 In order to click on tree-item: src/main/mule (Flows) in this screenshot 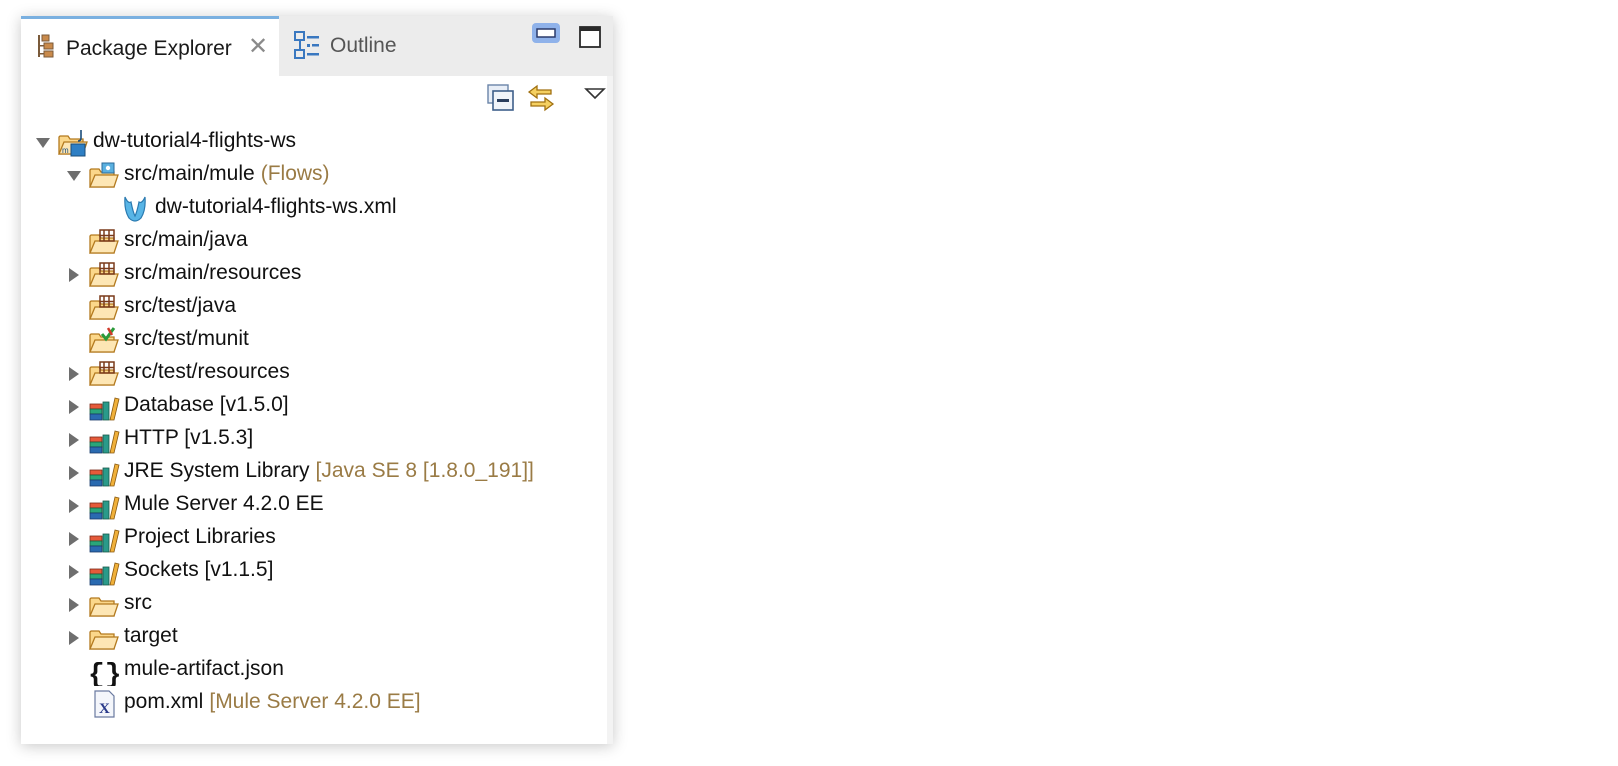, I will do `click(317, 175)`.